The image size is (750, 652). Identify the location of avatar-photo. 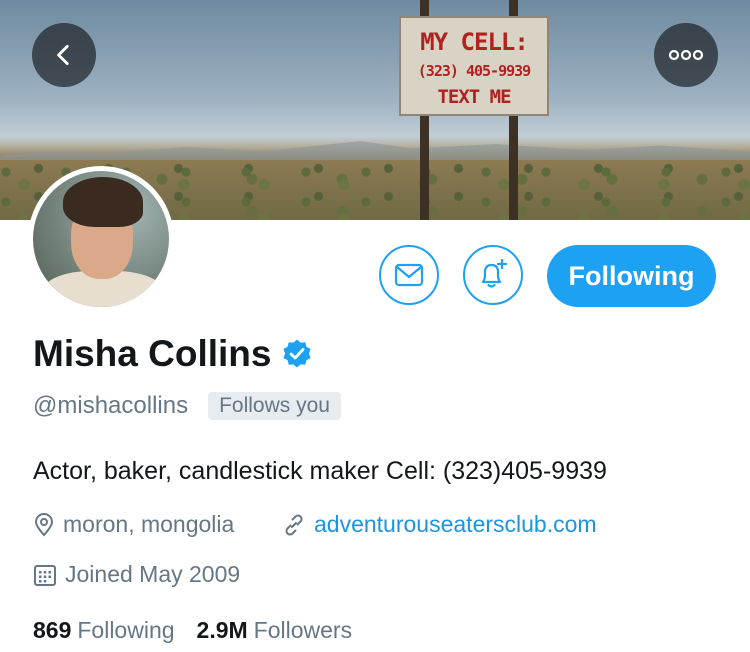
(101, 239).